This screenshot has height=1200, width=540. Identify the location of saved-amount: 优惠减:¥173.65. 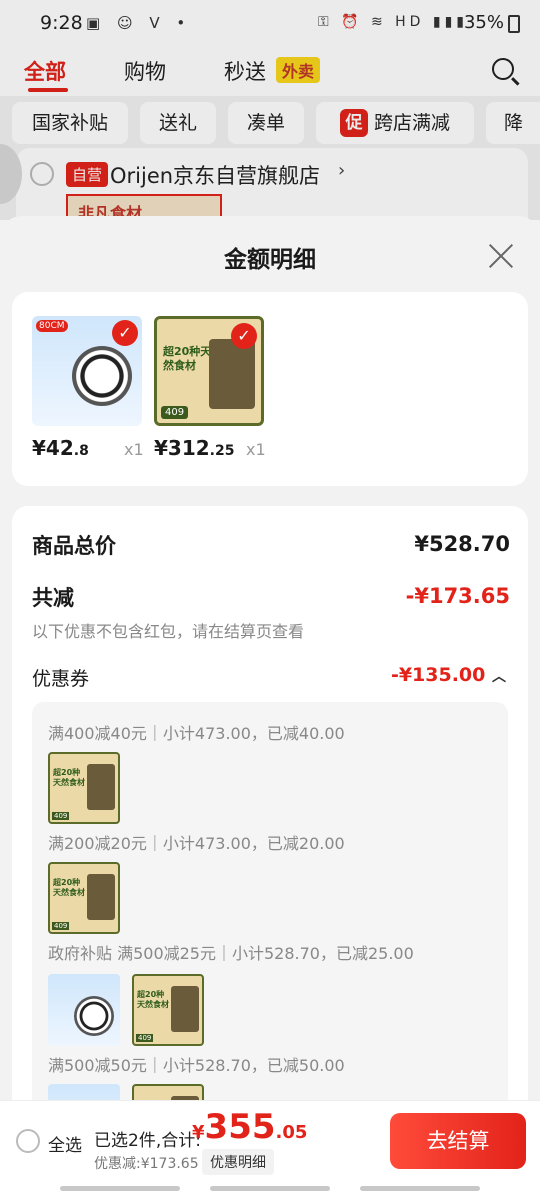
(146, 1164).